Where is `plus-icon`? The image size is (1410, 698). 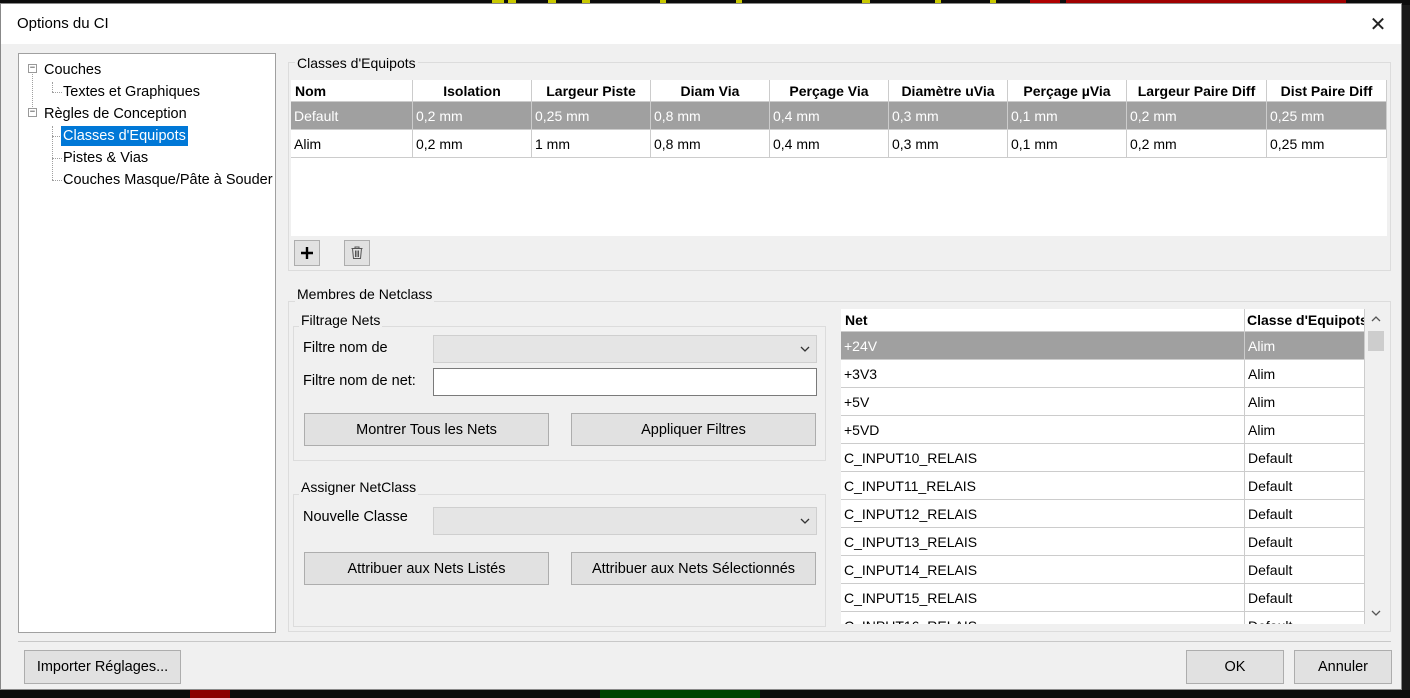
plus-icon is located at coordinates (307, 253).